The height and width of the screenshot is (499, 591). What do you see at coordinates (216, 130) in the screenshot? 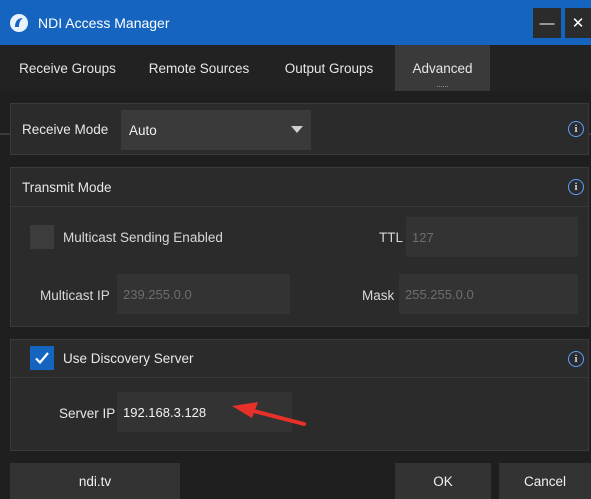
I see `receive-mode-dropdown: Auto` at bounding box center [216, 130].